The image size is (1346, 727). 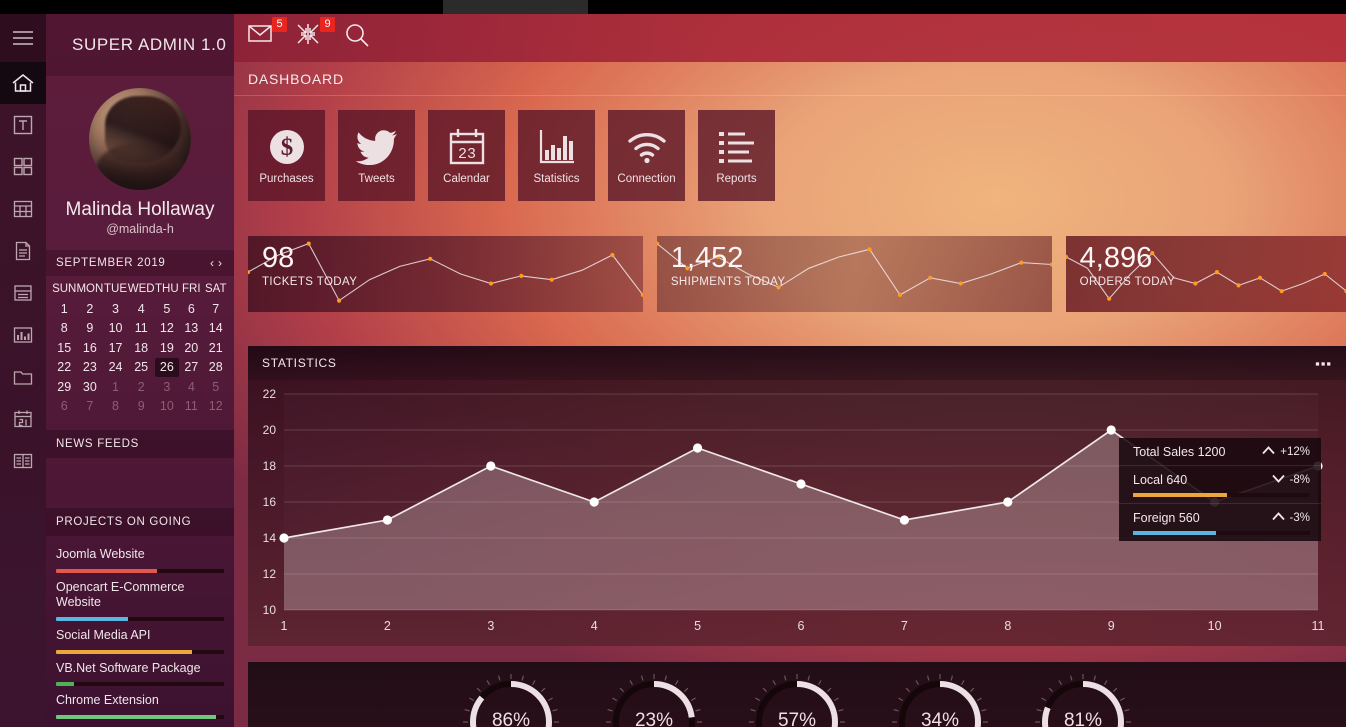 I want to click on profile-block: Malinda Hollaway @malinda-h, so click(x=140, y=156).